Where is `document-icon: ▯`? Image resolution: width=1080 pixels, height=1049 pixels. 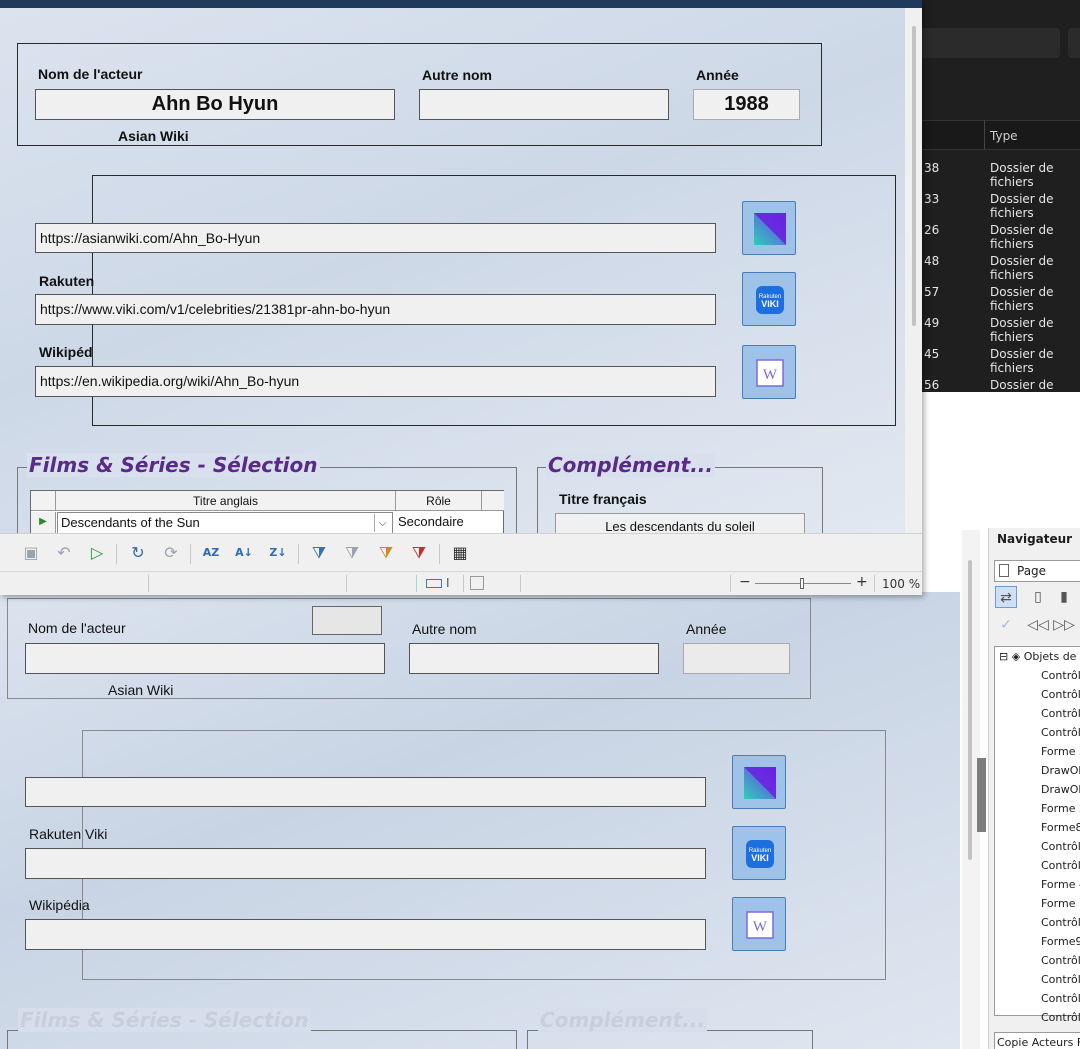
document-icon: ▯ is located at coordinates (1038, 597).